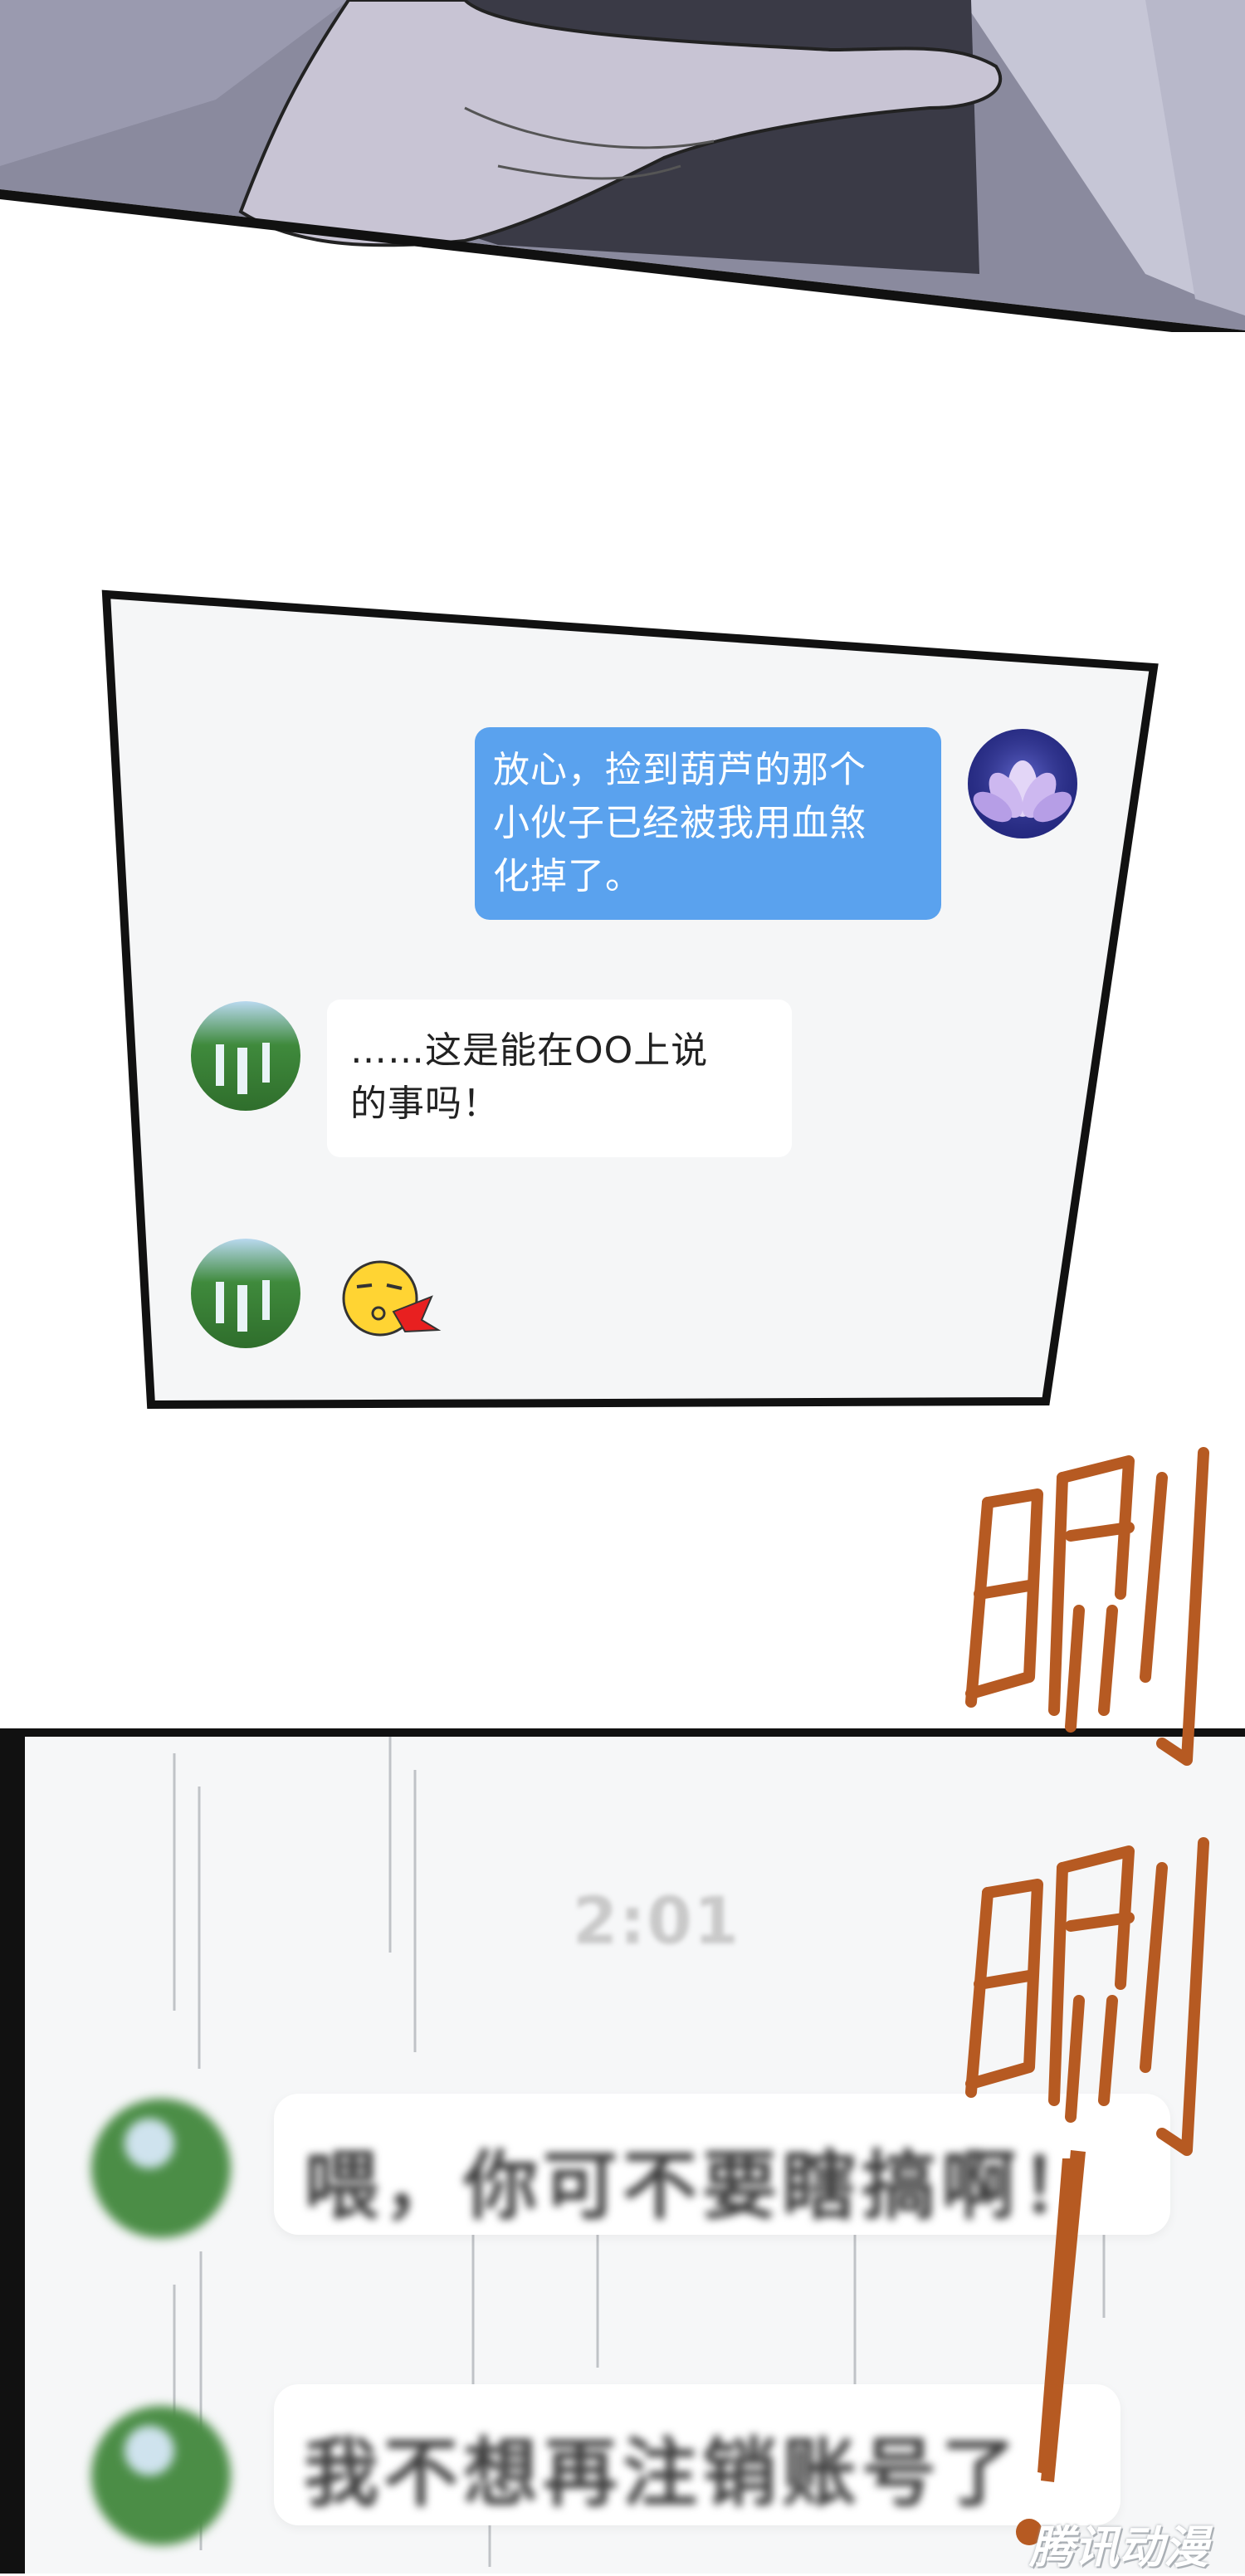 The image size is (1245, 2576). I want to click on lotus-avatar, so click(1023, 783).